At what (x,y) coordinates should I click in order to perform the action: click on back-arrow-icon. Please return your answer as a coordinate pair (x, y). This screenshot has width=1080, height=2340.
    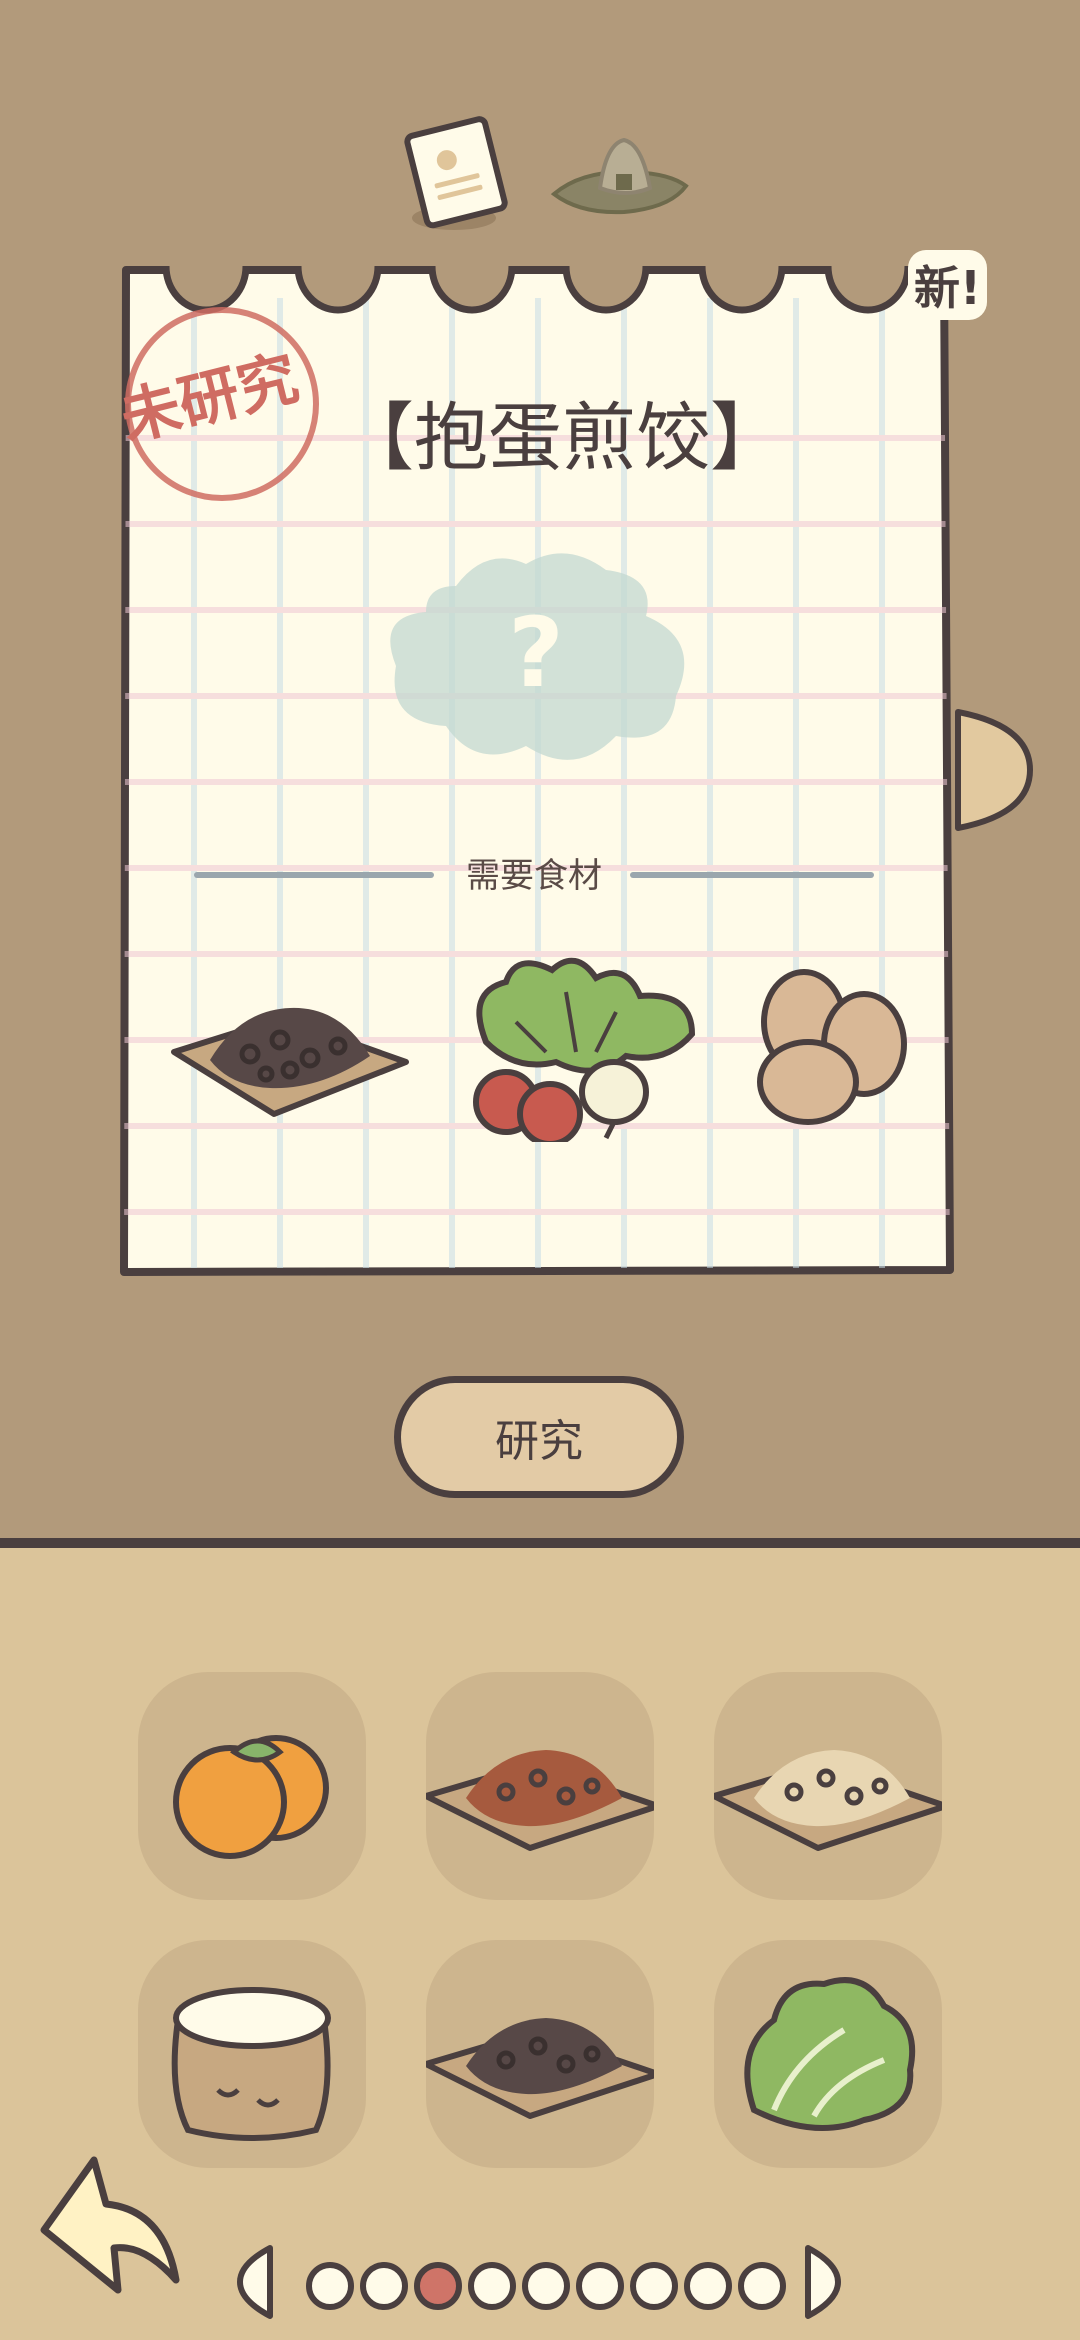
    Looking at the image, I should click on (109, 2225).